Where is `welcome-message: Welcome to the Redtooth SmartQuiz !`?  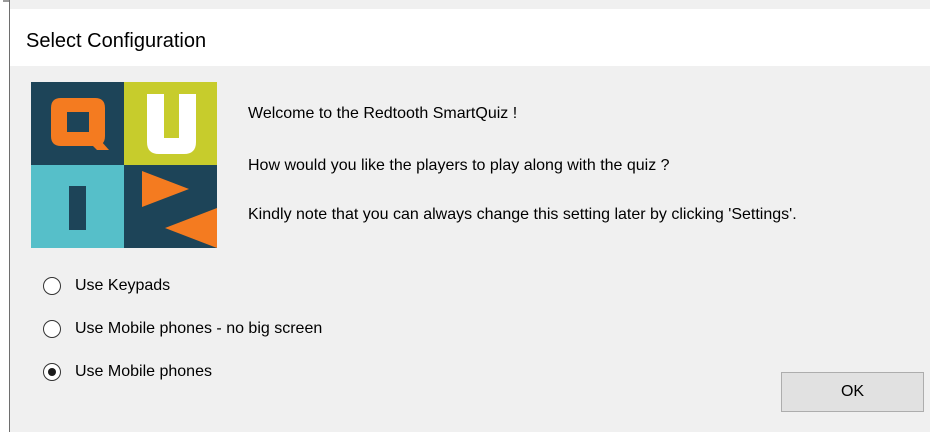
welcome-message: Welcome to the Redtooth SmartQuiz ! is located at coordinates (383, 113).